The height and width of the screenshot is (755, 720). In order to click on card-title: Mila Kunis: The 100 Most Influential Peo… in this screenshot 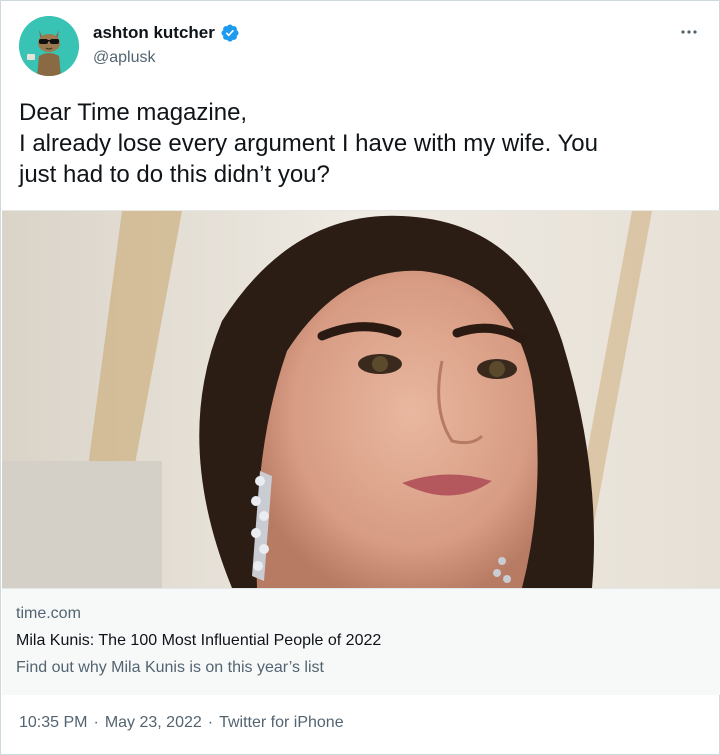, I will do `click(199, 640)`.